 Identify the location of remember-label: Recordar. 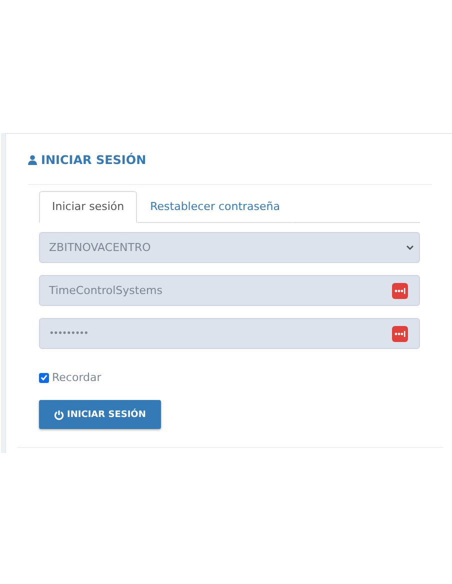
(77, 377).